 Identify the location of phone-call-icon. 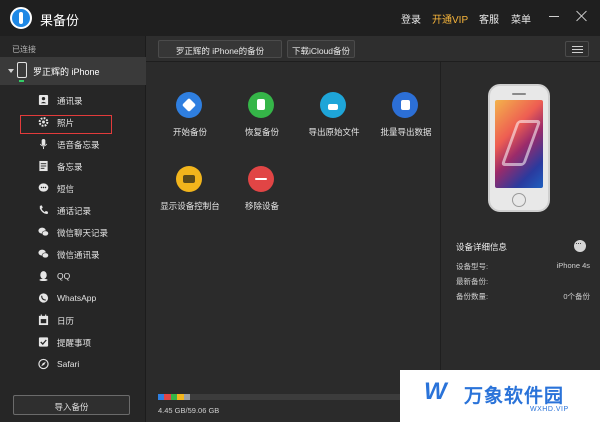
(44, 210).